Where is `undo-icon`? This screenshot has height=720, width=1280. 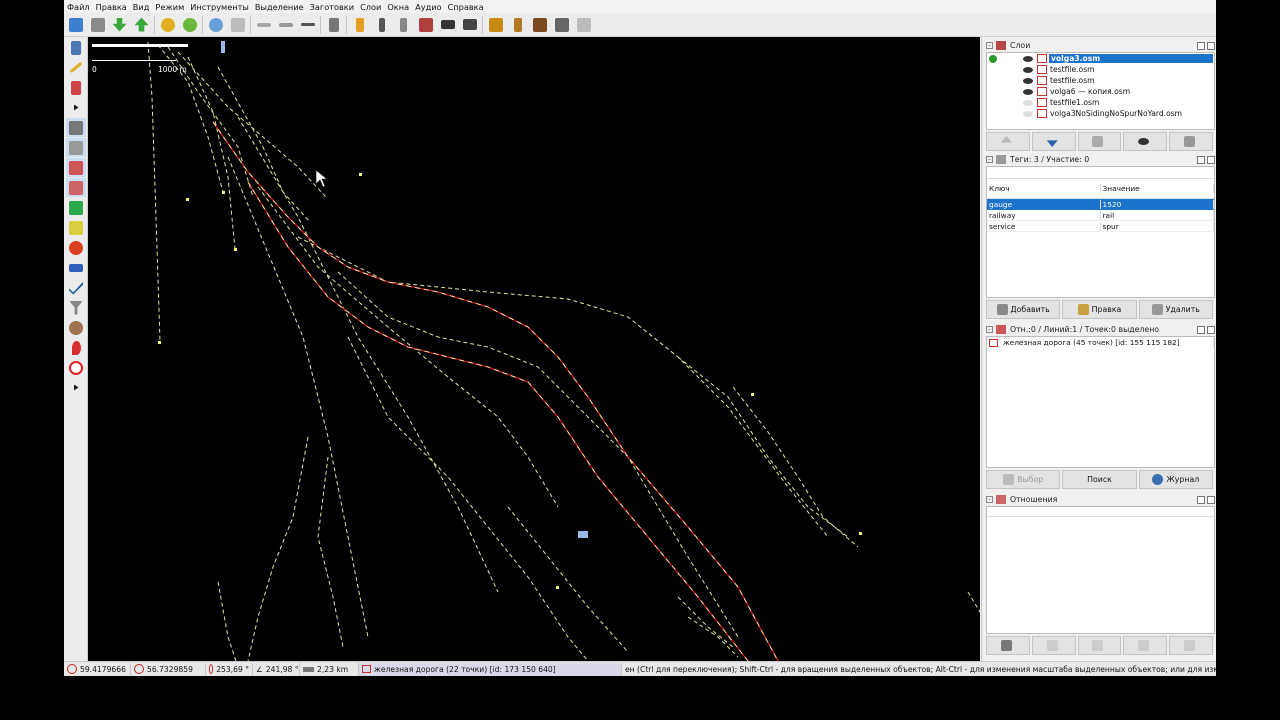 undo-icon is located at coordinates (167, 25).